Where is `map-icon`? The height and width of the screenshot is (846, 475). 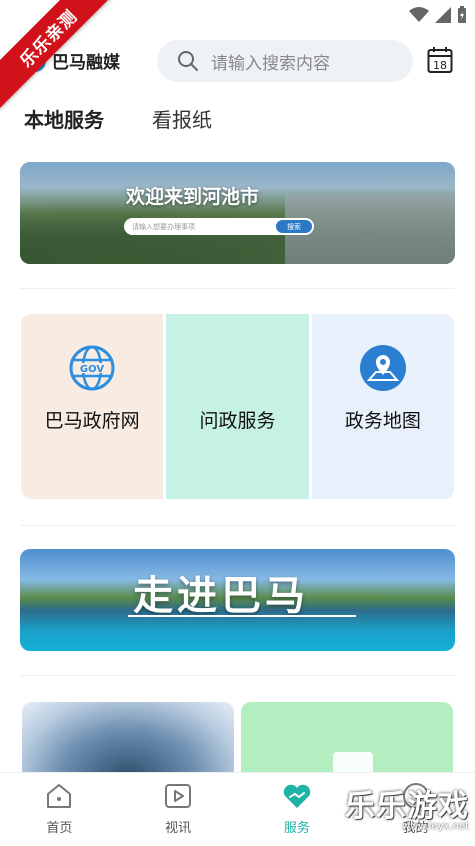
map-icon is located at coordinates (353, 762).